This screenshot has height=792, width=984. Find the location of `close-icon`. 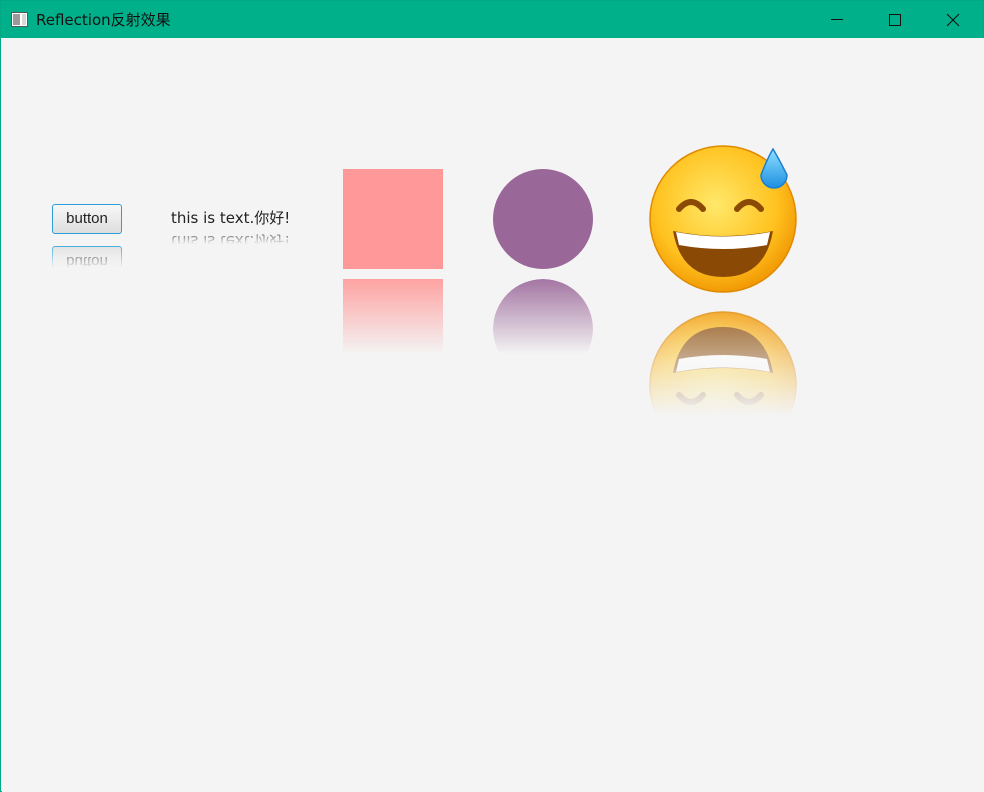

close-icon is located at coordinates (953, 20).